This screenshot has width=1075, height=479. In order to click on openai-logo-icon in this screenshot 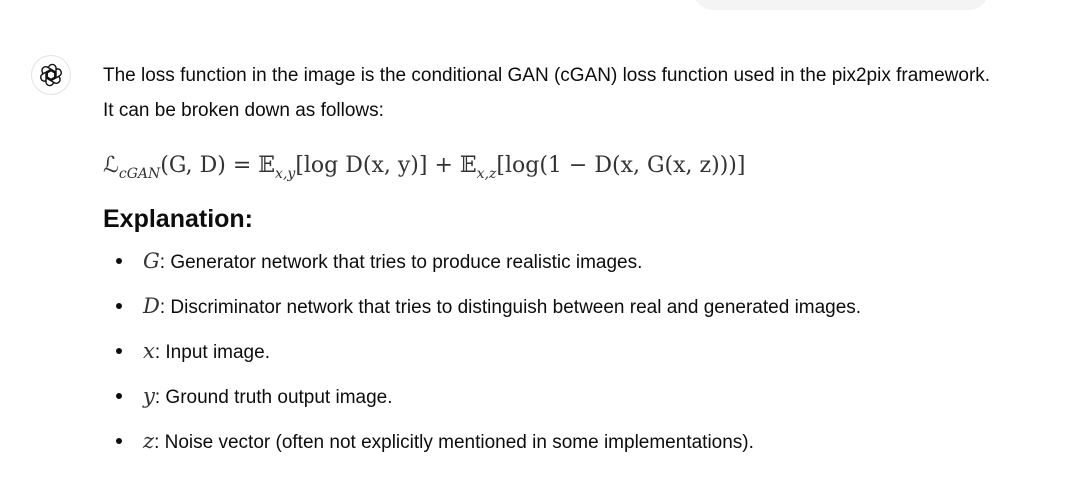, I will do `click(51, 75)`.